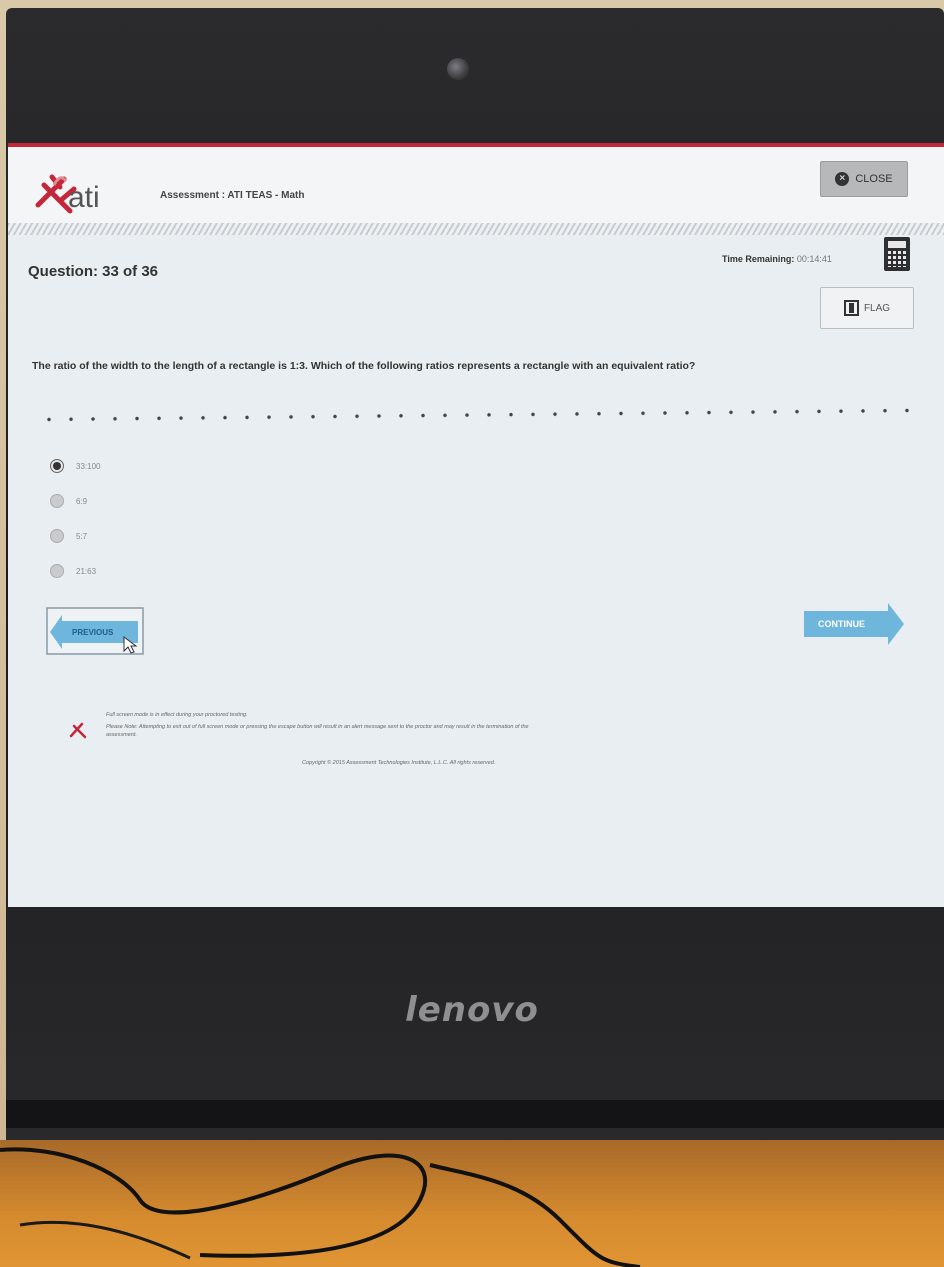  I want to click on power-cable, so click(320, 1207).